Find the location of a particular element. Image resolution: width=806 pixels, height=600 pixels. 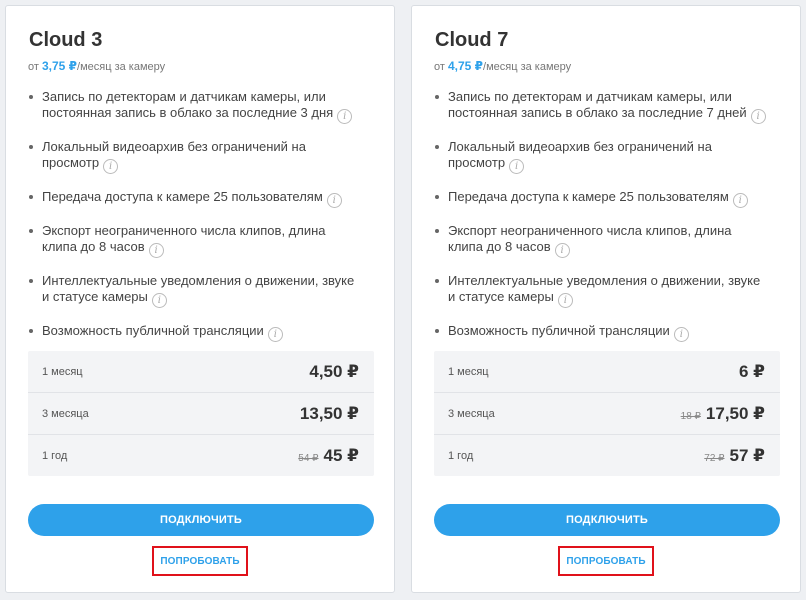

price-amount: 6 ₽ is located at coordinates (749, 372).